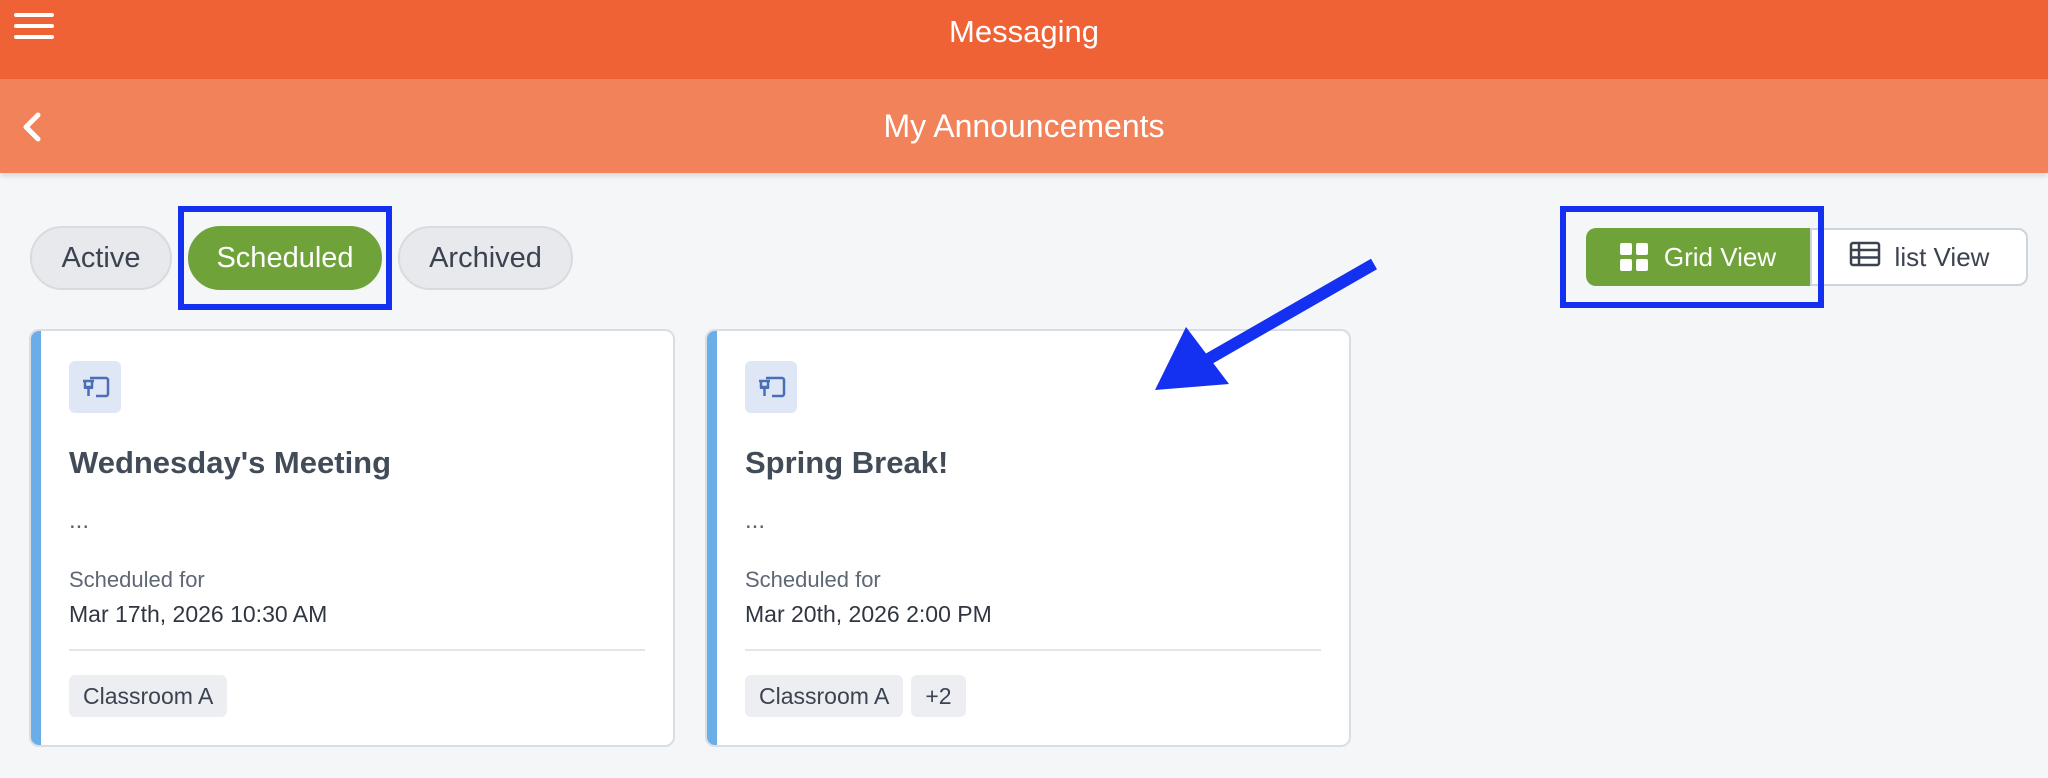 The width and height of the screenshot is (2048, 778). Describe the element at coordinates (1266, 324) in the screenshot. I see `annotation-arrow` at that location.